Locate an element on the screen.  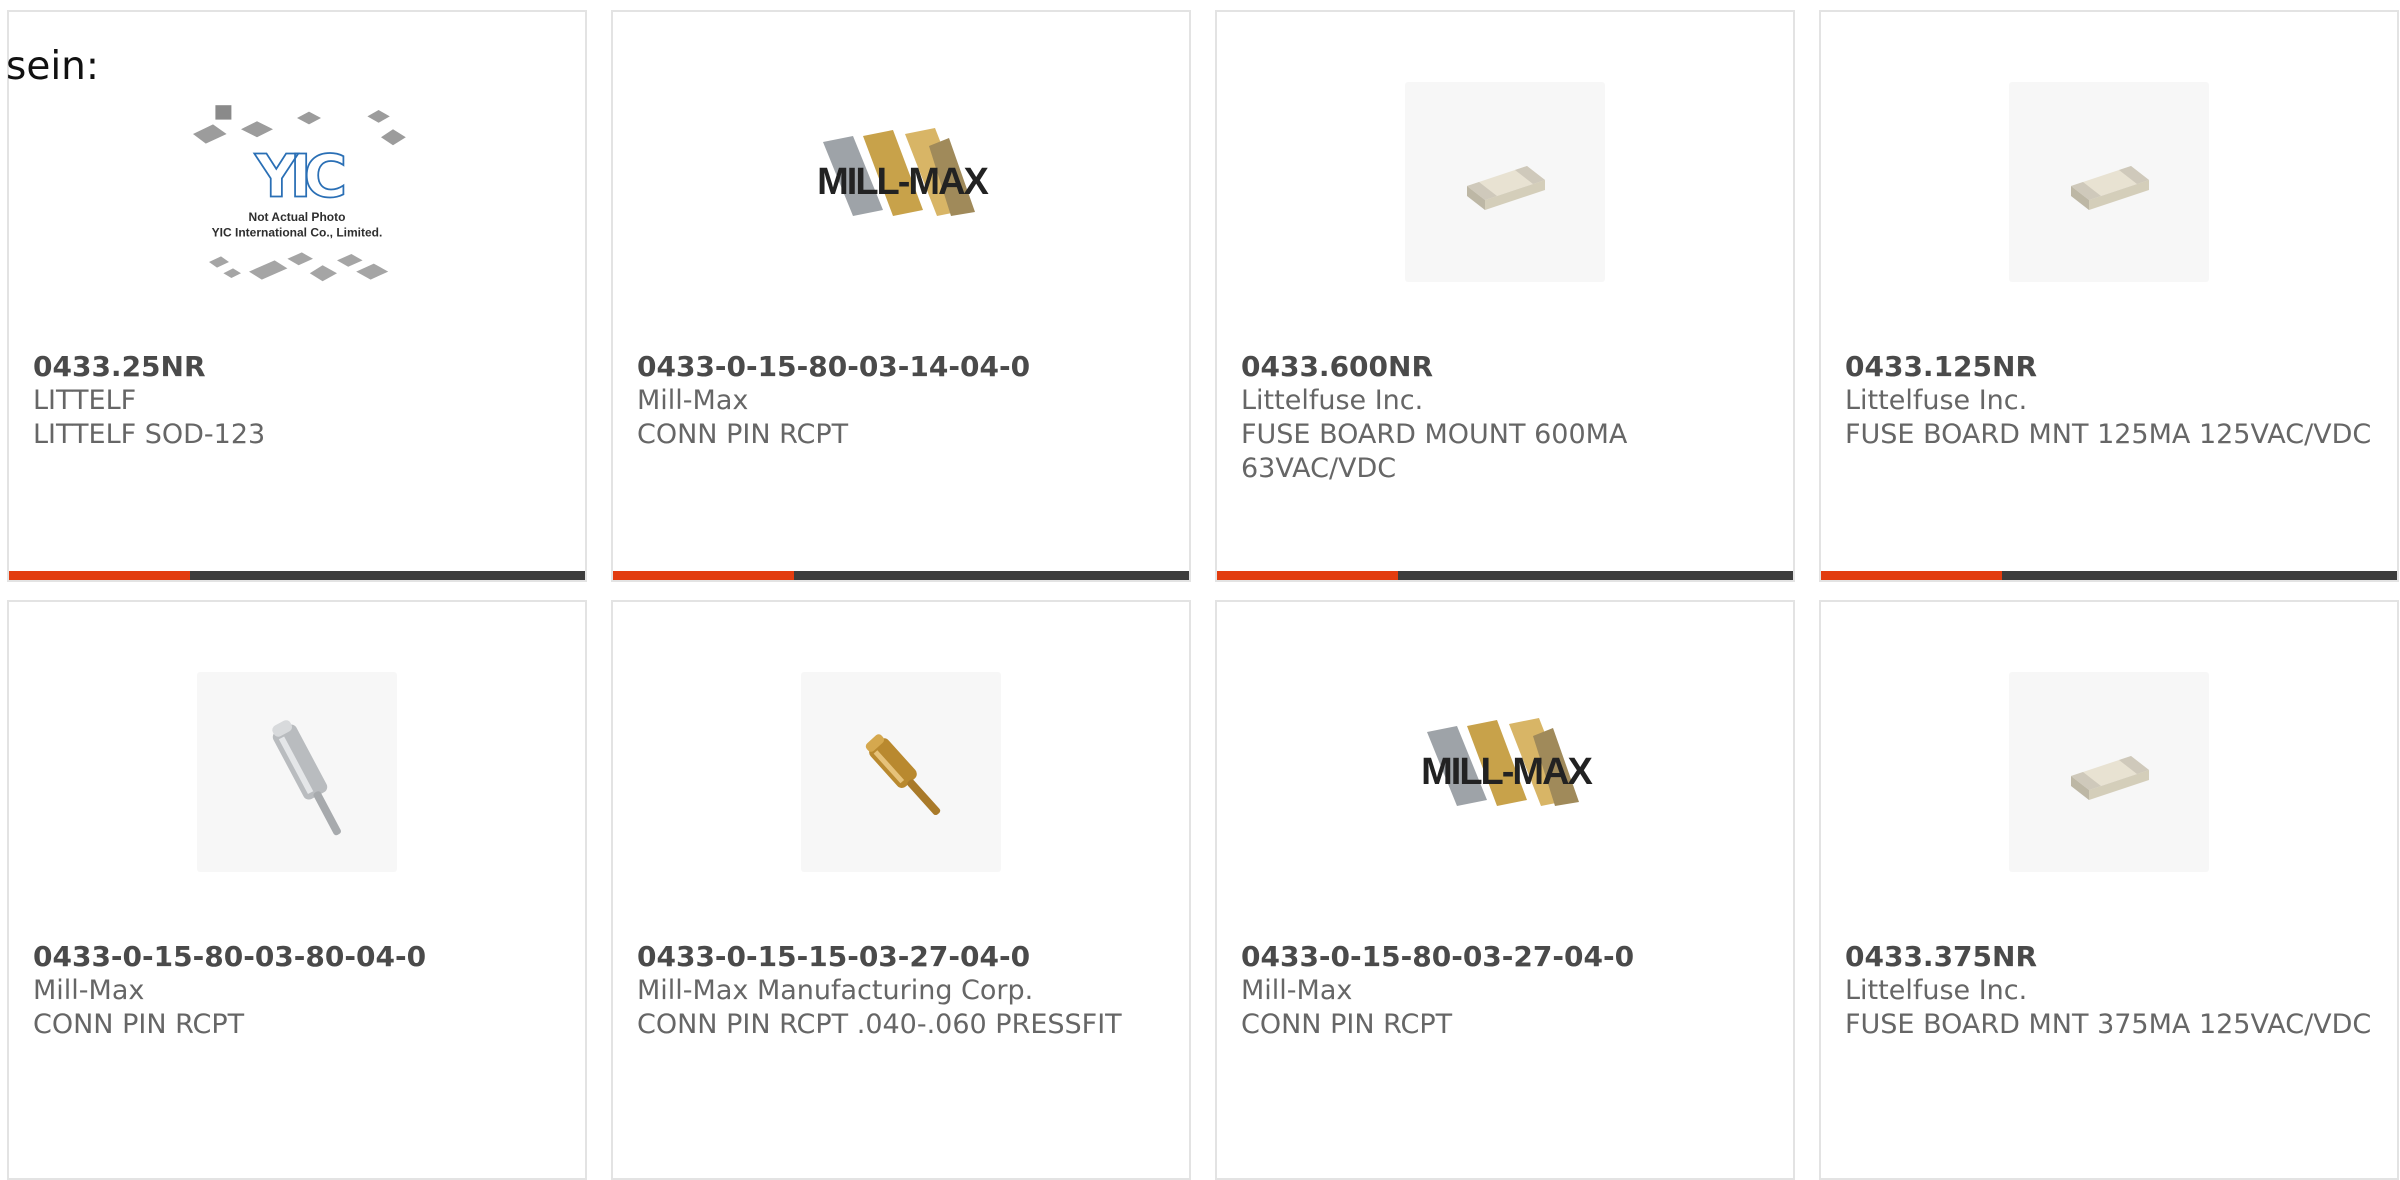
part-number-link: 0433-0-15-80-03-27-04-0 is located at coordinates (1507, 957).